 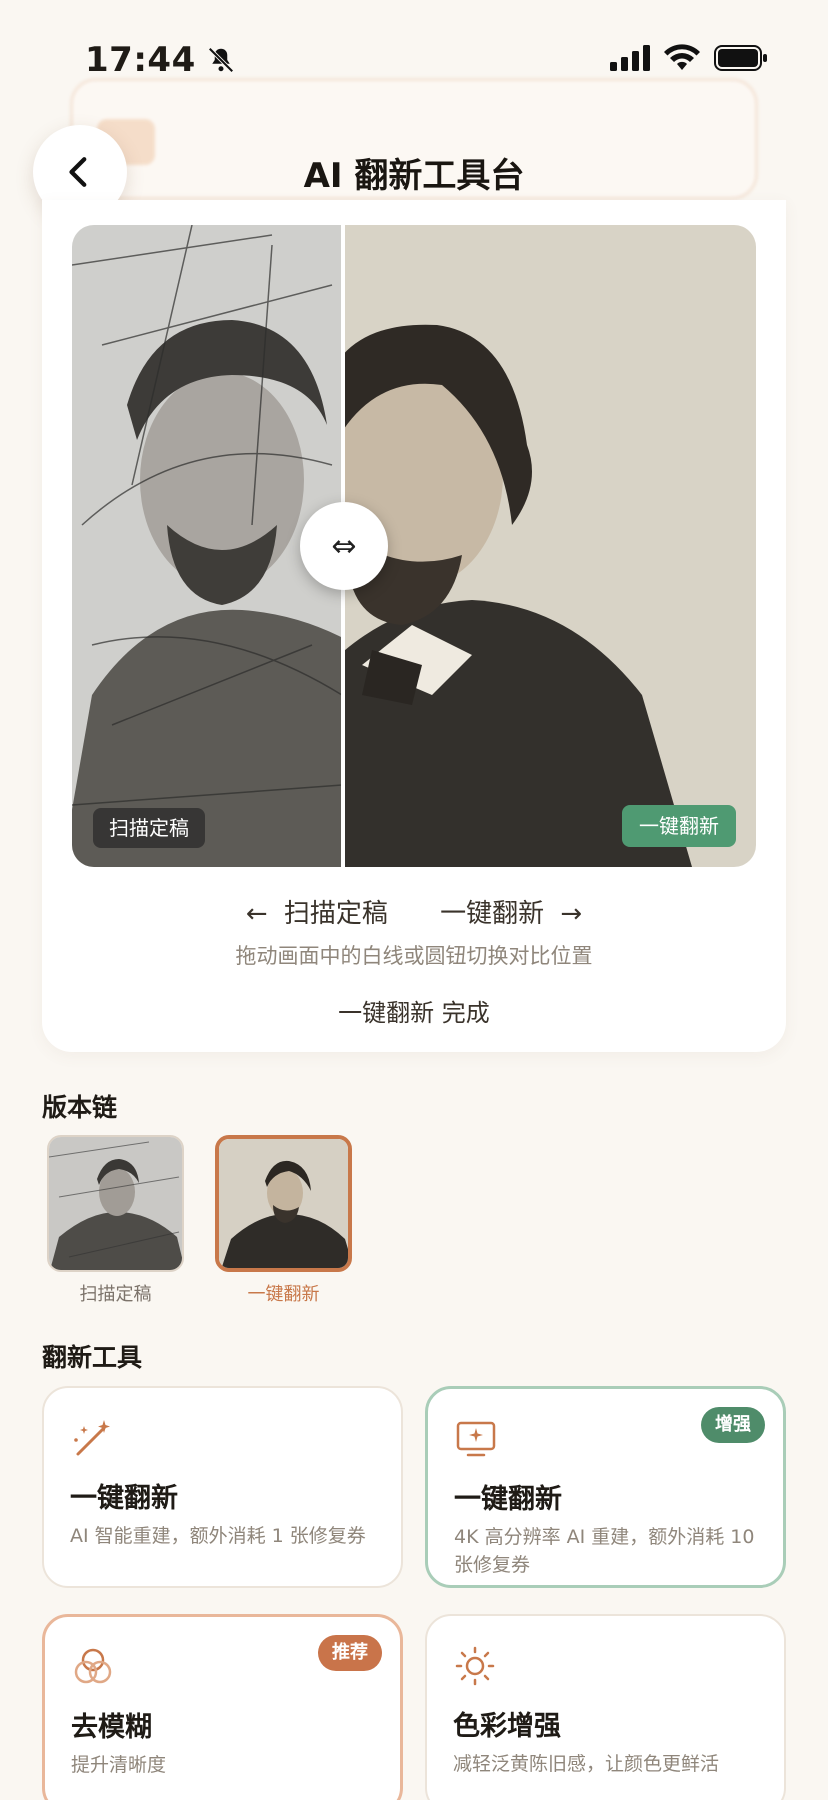 I want to click on enhanced-badge: 增强, so click(x=733, y=1425).